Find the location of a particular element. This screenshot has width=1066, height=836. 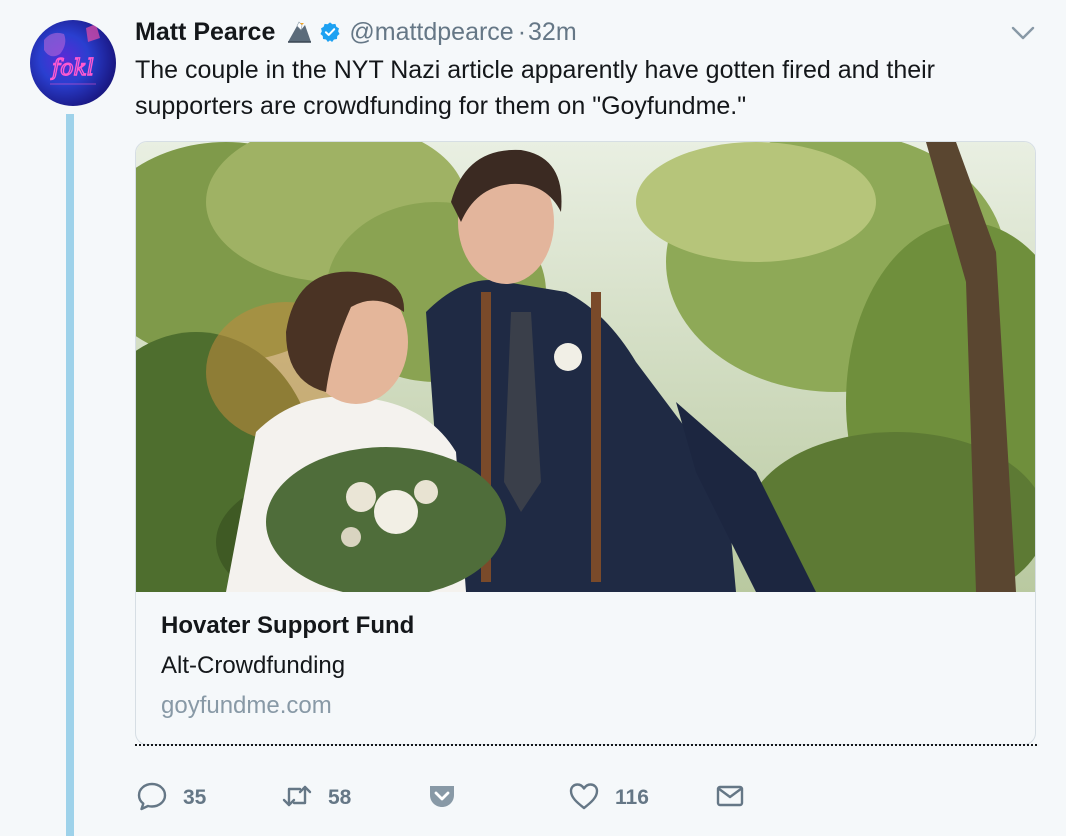

avatar-neon-text: fokl is located at coordinates (72, 68).